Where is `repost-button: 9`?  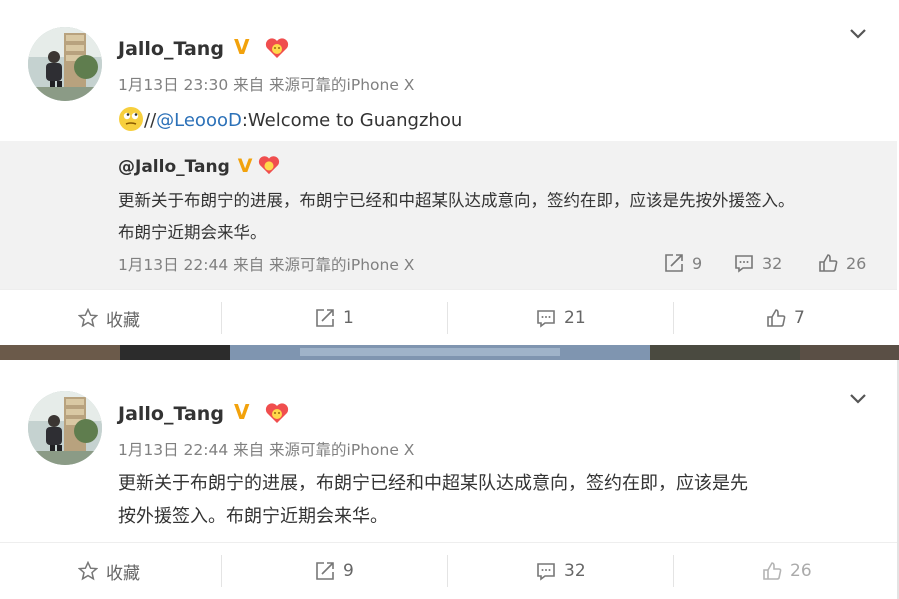 repost-button: 9 is located at coordinates (334, 571).